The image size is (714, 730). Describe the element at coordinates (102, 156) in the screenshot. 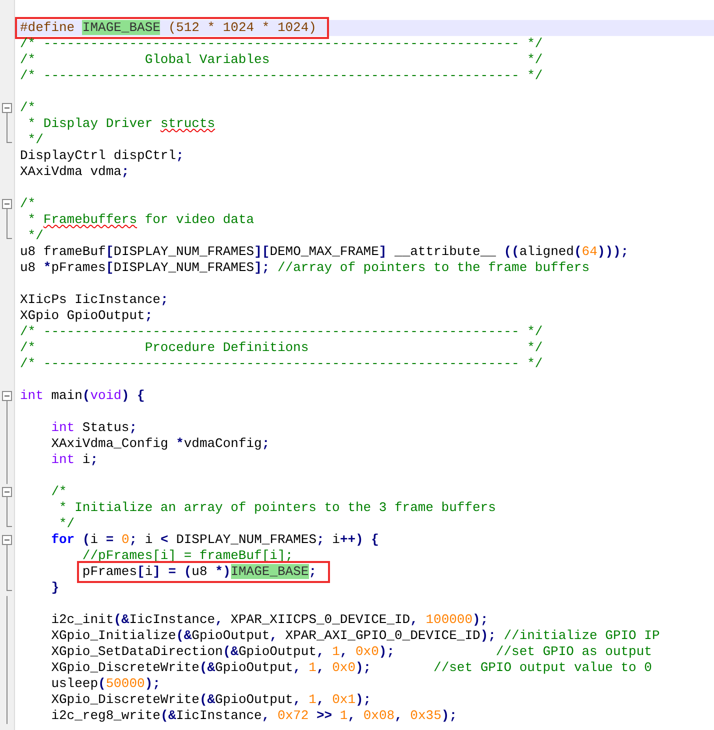

I see `code-line: DisplayCtrl dispCtrl;` at that location.